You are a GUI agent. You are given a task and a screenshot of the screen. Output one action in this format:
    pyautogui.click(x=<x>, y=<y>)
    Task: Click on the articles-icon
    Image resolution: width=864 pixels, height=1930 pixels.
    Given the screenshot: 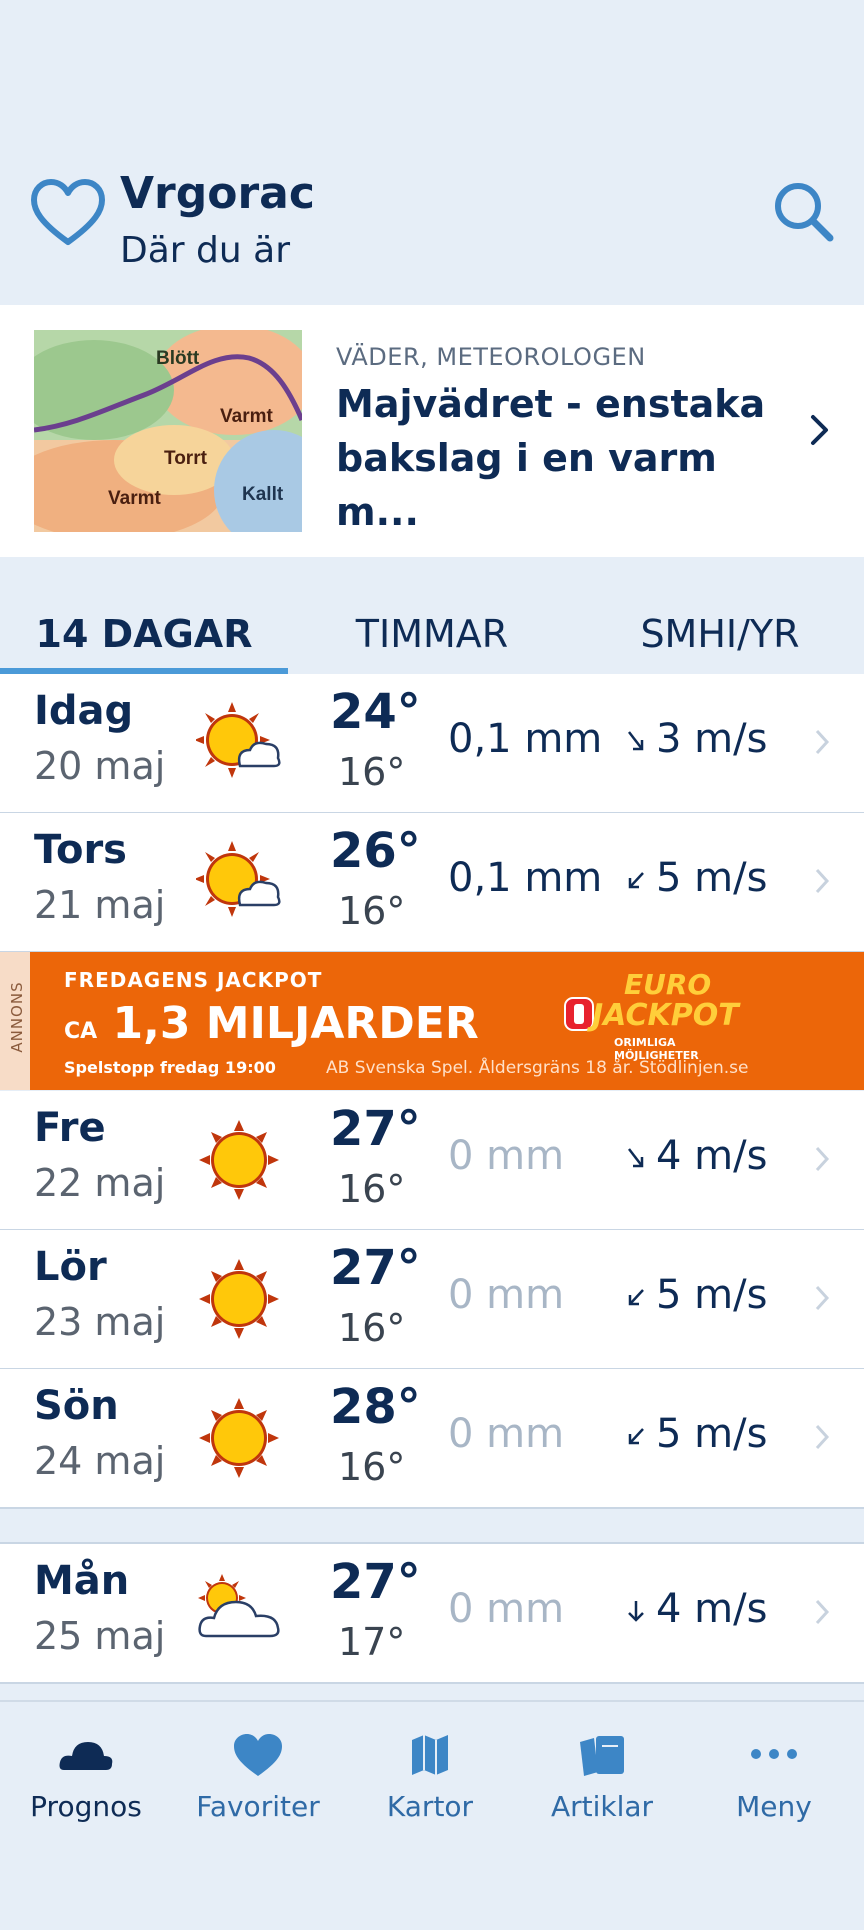 What is the action you would take?
    pyautogui.click(x=602, y=1756)
    